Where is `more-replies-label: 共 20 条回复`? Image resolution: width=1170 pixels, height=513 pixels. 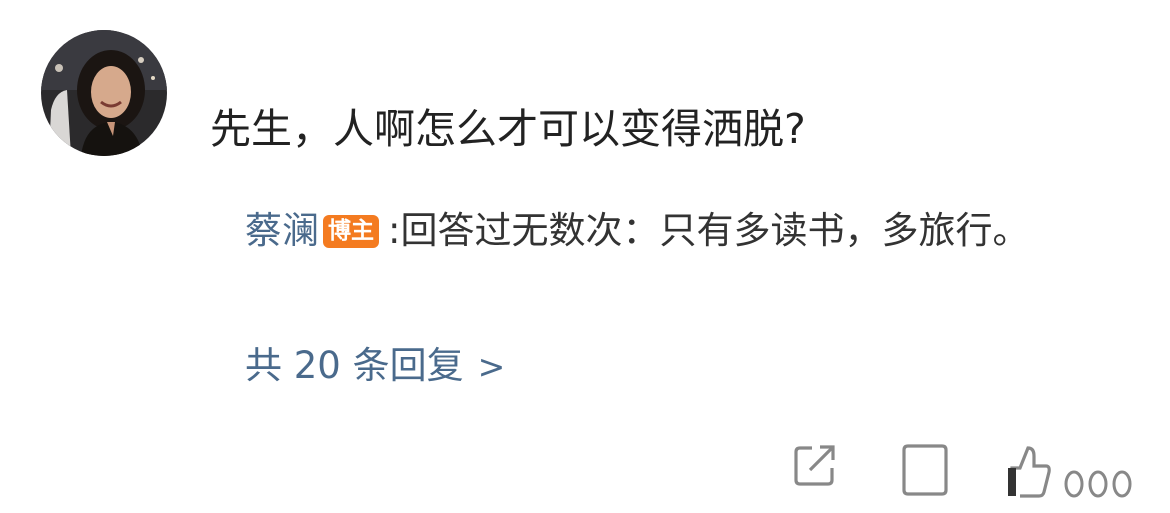
more-replies-label: 共 20 条回复 is located at coordinates (354, 365).